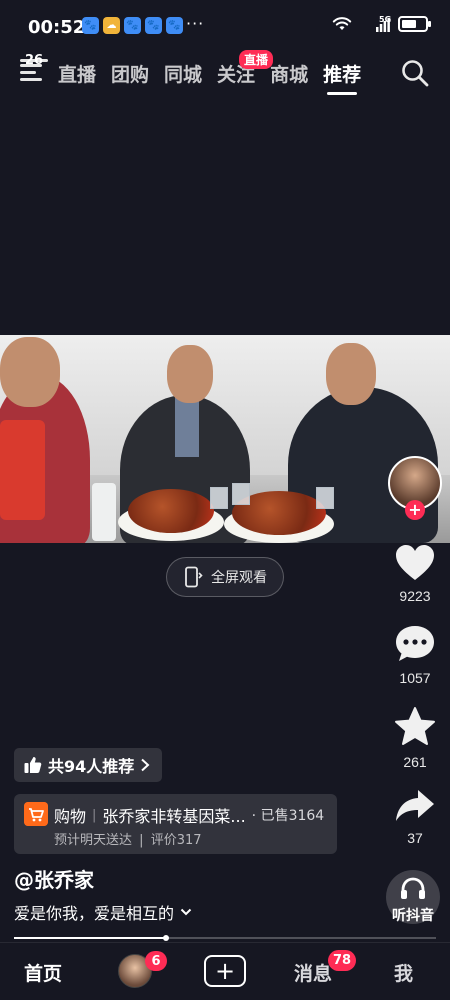 This screenshot has width=450, height=1000. I want to click on shop-title-line: 购物 | 张乔家非转基因菜... · 已售3164, so click(189, 815).